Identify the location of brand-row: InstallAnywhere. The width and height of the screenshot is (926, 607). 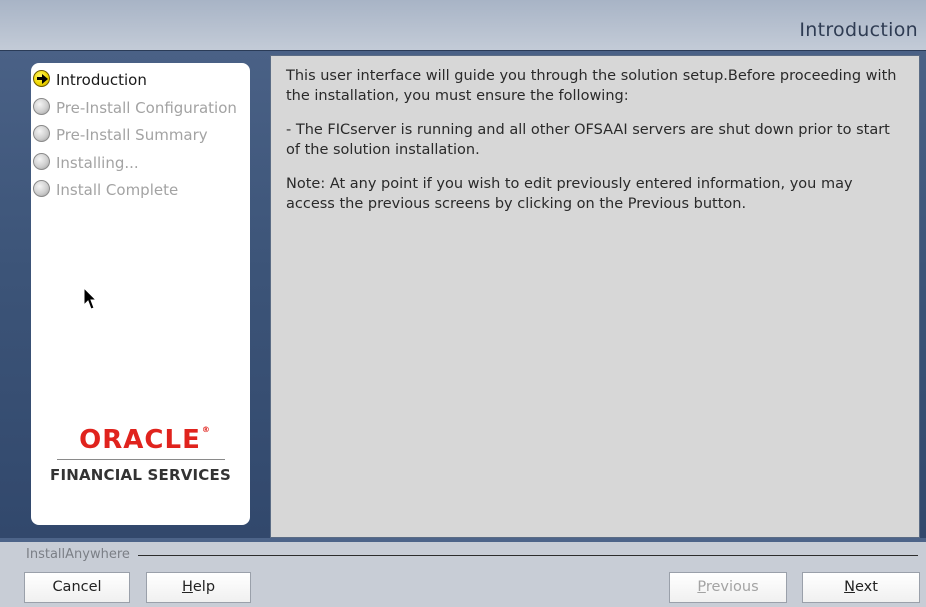
(463, 555).